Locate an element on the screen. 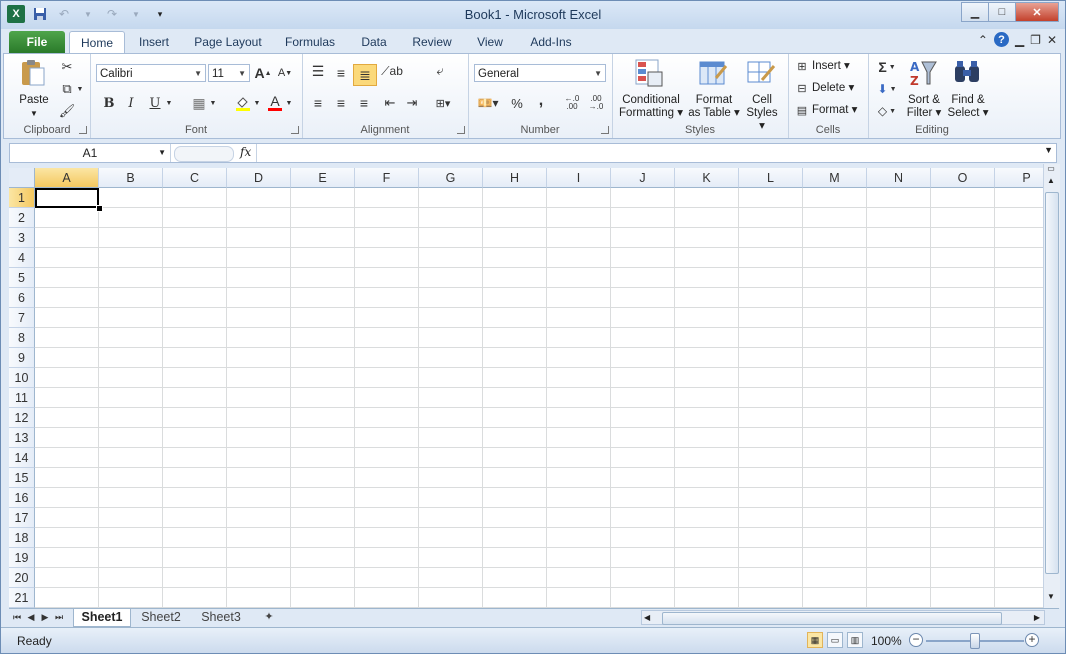  column-header: K is located at coordinates (707, 178).